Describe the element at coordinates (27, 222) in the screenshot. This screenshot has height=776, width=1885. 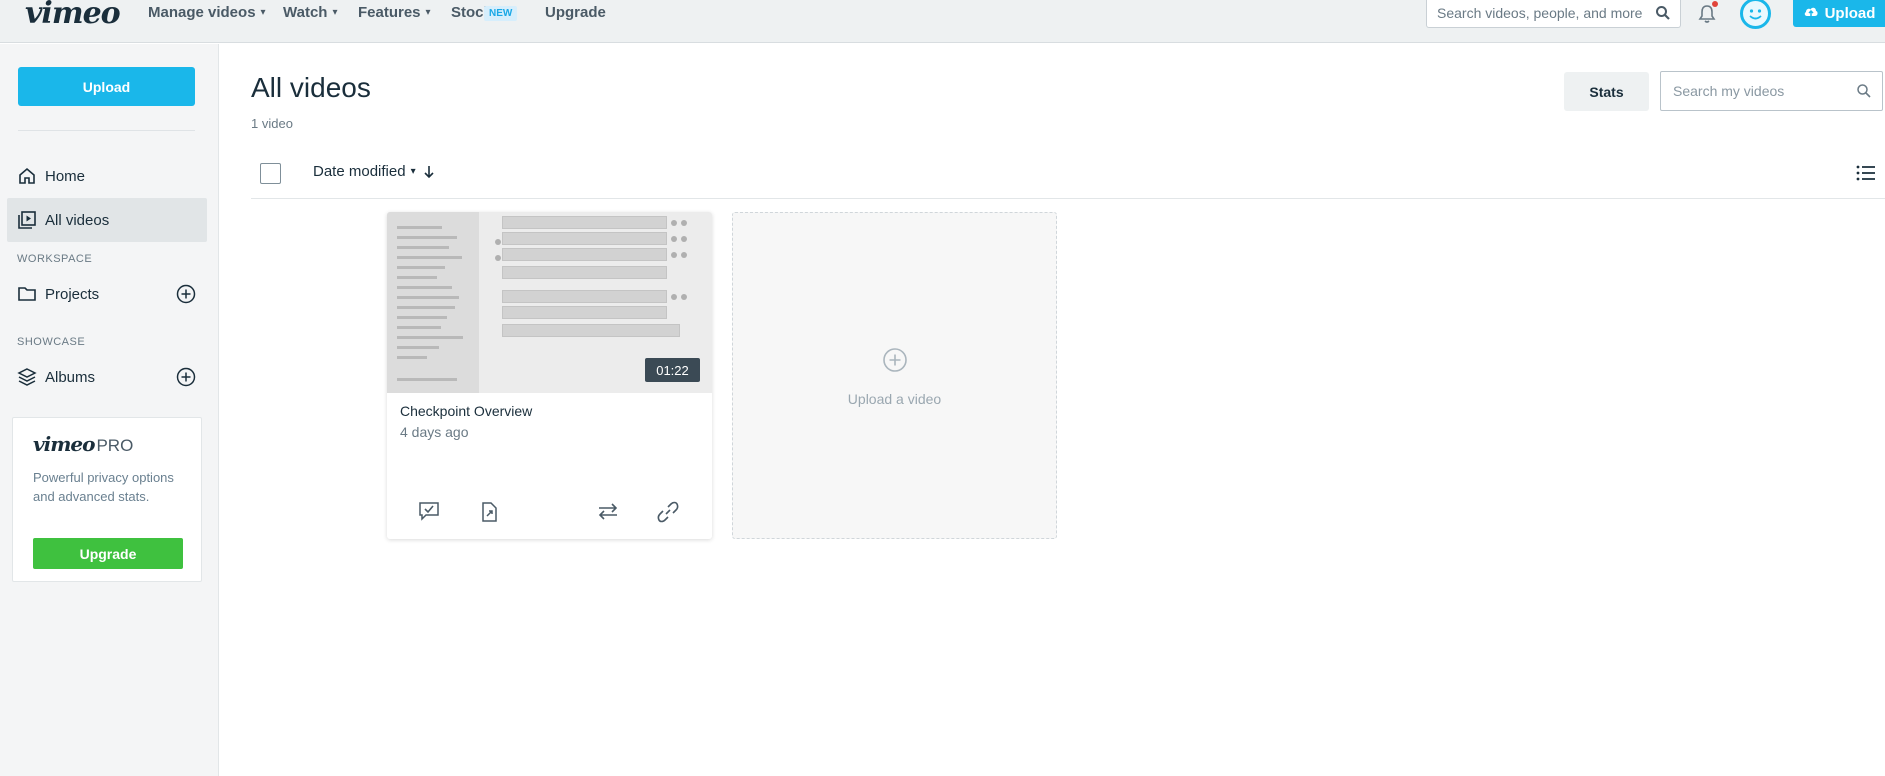
I see `video-library-icon` at that location.